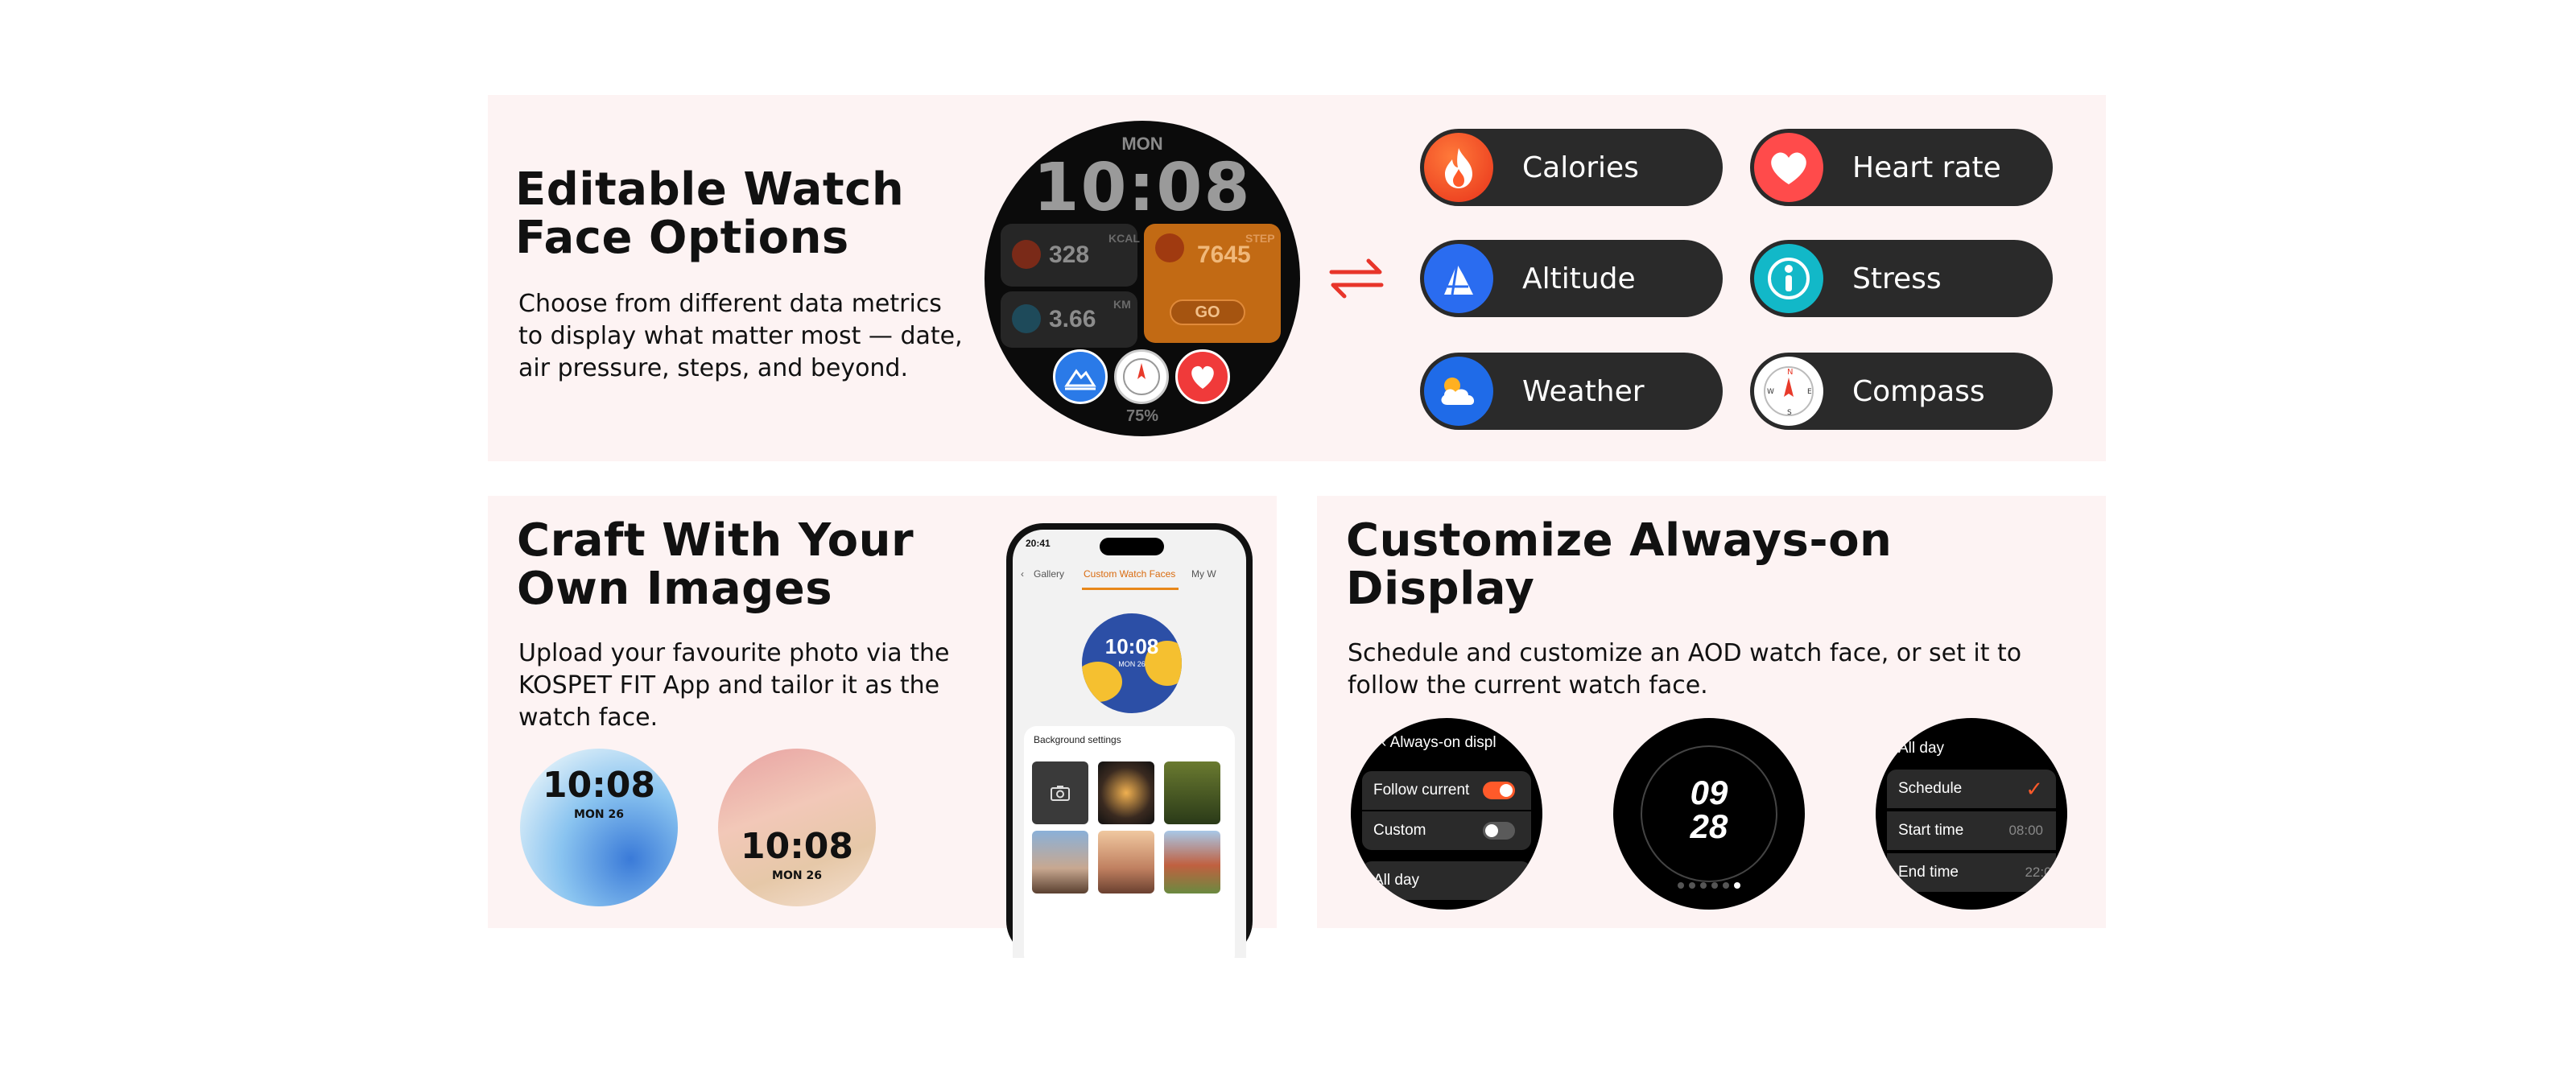 Image resolution: width=2576 pixels, height=1073 pixels. What do you see at coordinates (588, 718) in the screenshot?
I see `section-desc-craft-line3: watch face.` at bounding box center [588, 718].